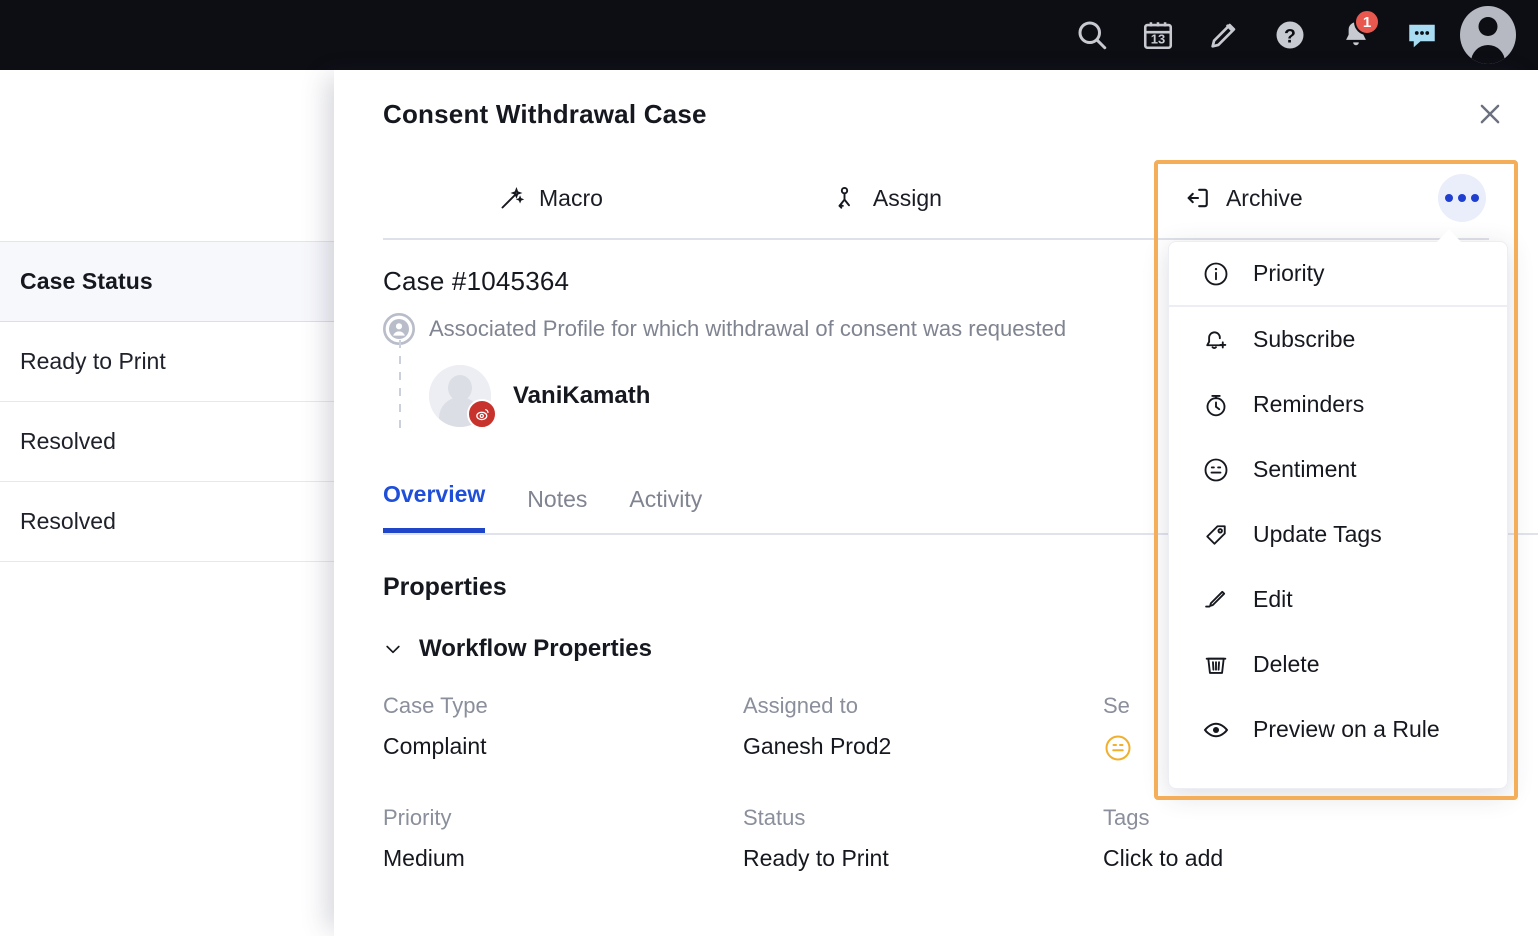  What do you see at coordinates (1286, 664) in the screenshot?
I see `menu-item-label: Delete` at bounding box center [1286, 664].